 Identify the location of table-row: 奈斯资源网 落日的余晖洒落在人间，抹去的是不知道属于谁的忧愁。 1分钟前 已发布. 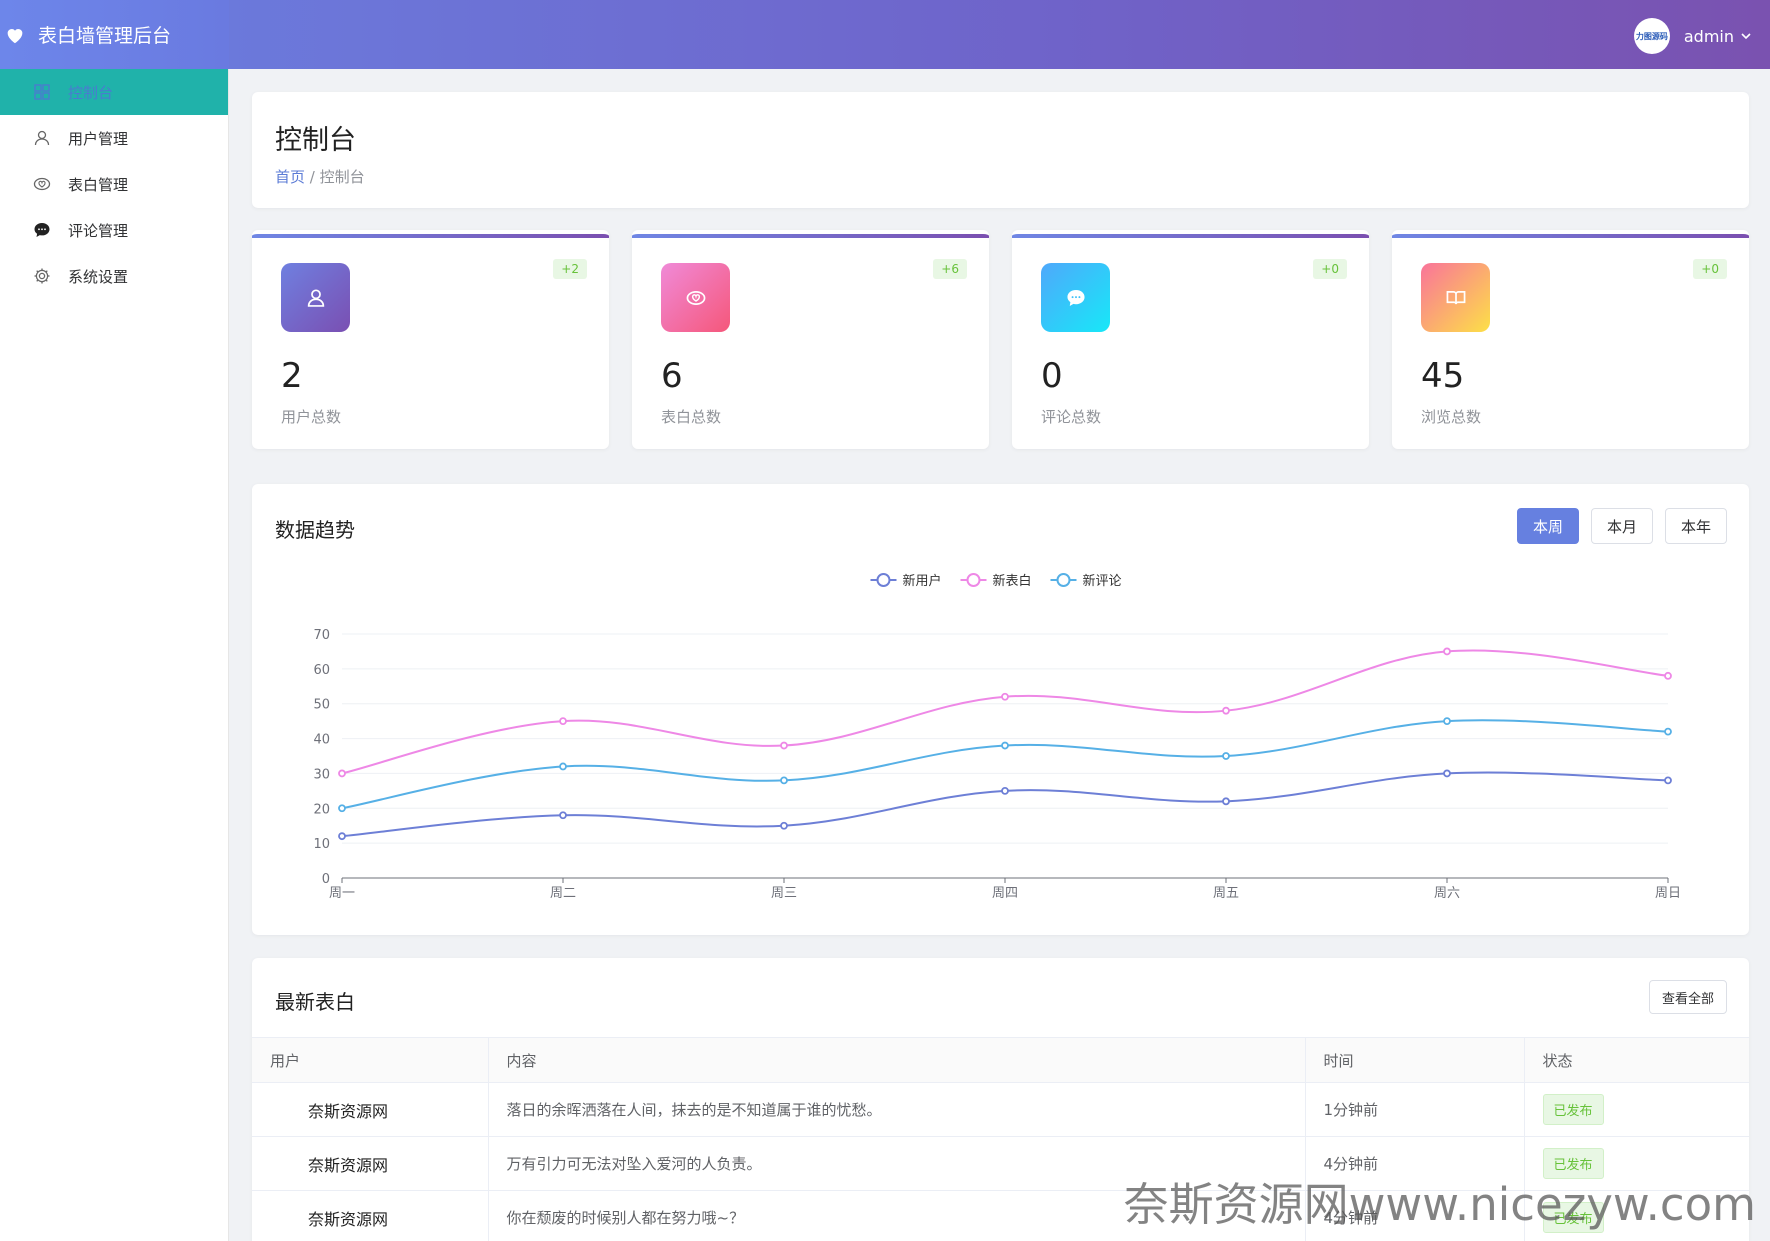
(1000, 1109).